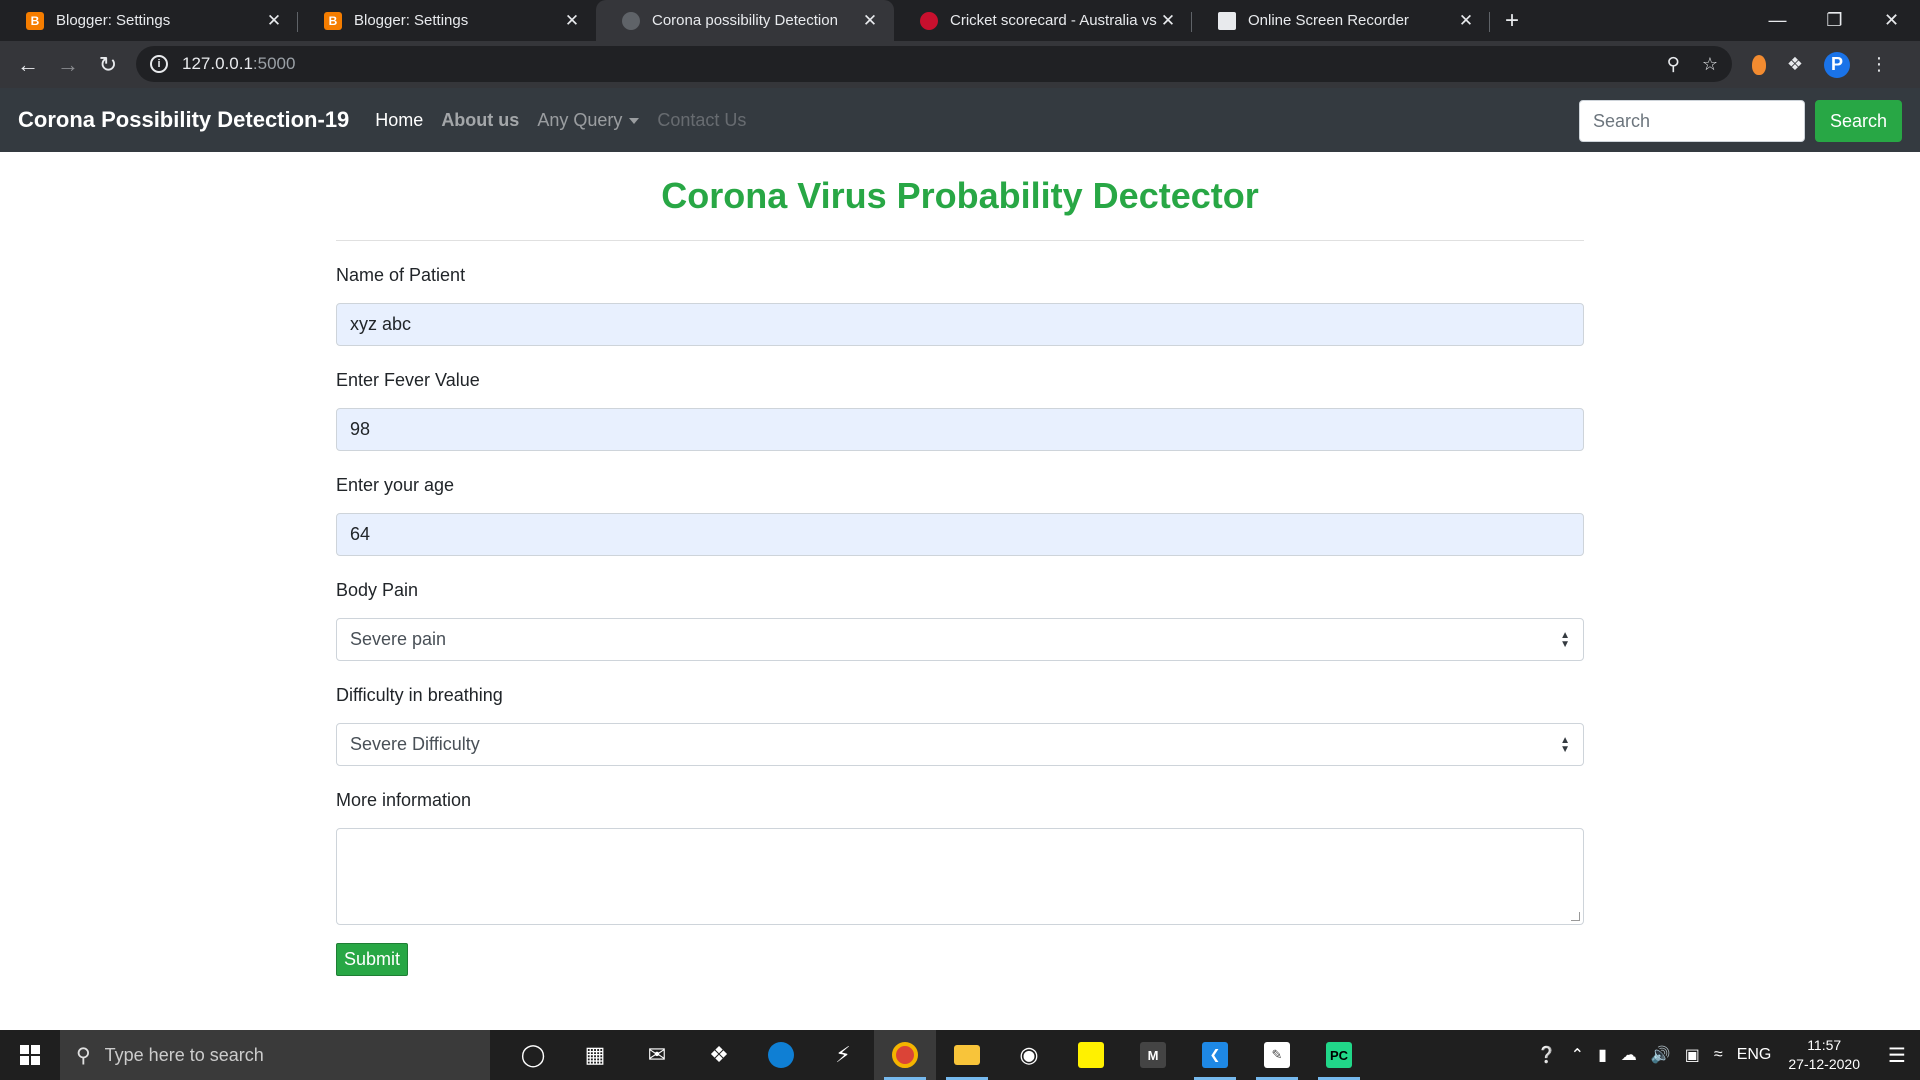 This screenshot has height=1080, width=1920. I want to click on nav-about: About us, so click(480, 120).